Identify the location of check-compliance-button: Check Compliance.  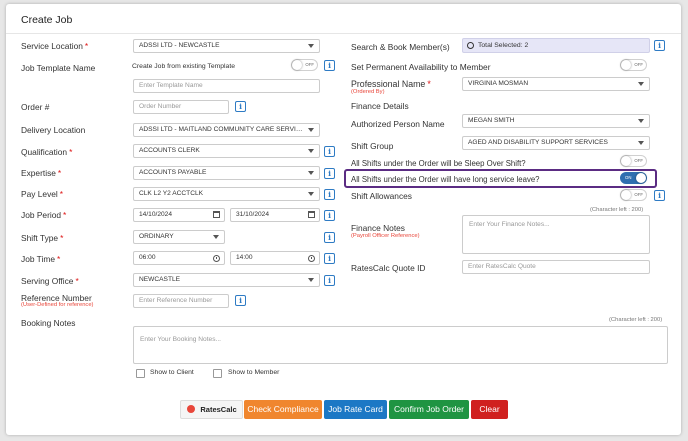
(283, 409).